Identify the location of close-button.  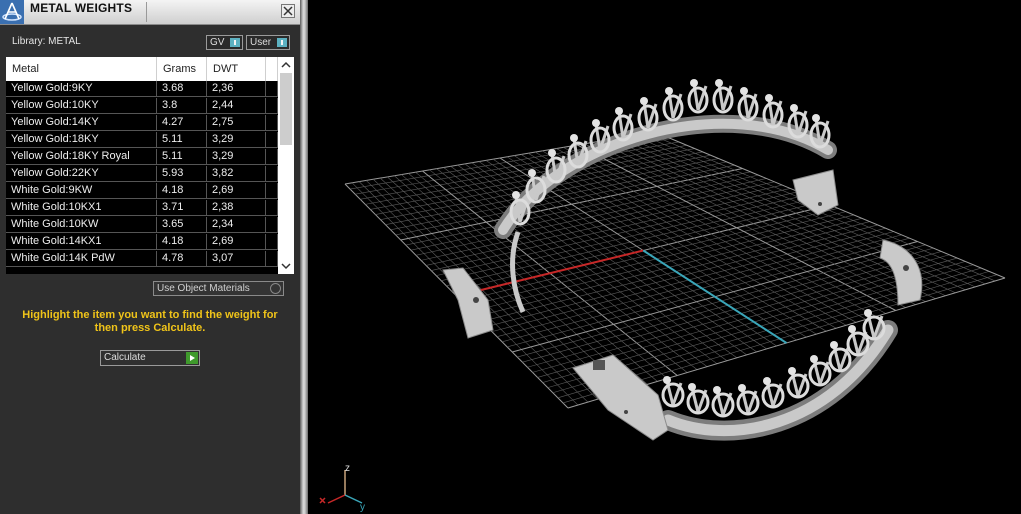
(288, 11).